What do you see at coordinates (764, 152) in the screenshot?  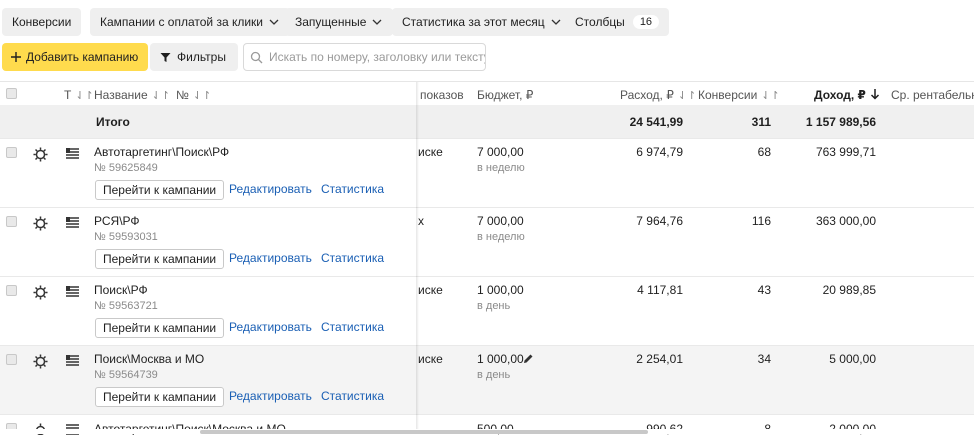 I see `conversions-value: 68` at bounding box center [764, 152].